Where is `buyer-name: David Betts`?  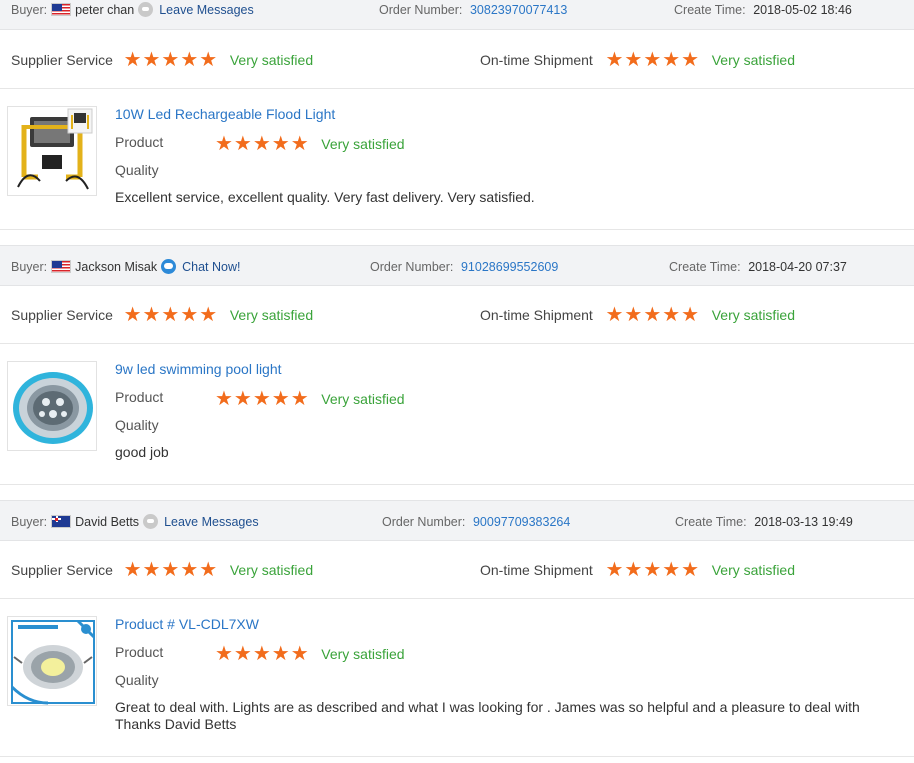 buyer-name: David Betts is located at coordinates (107, 522).